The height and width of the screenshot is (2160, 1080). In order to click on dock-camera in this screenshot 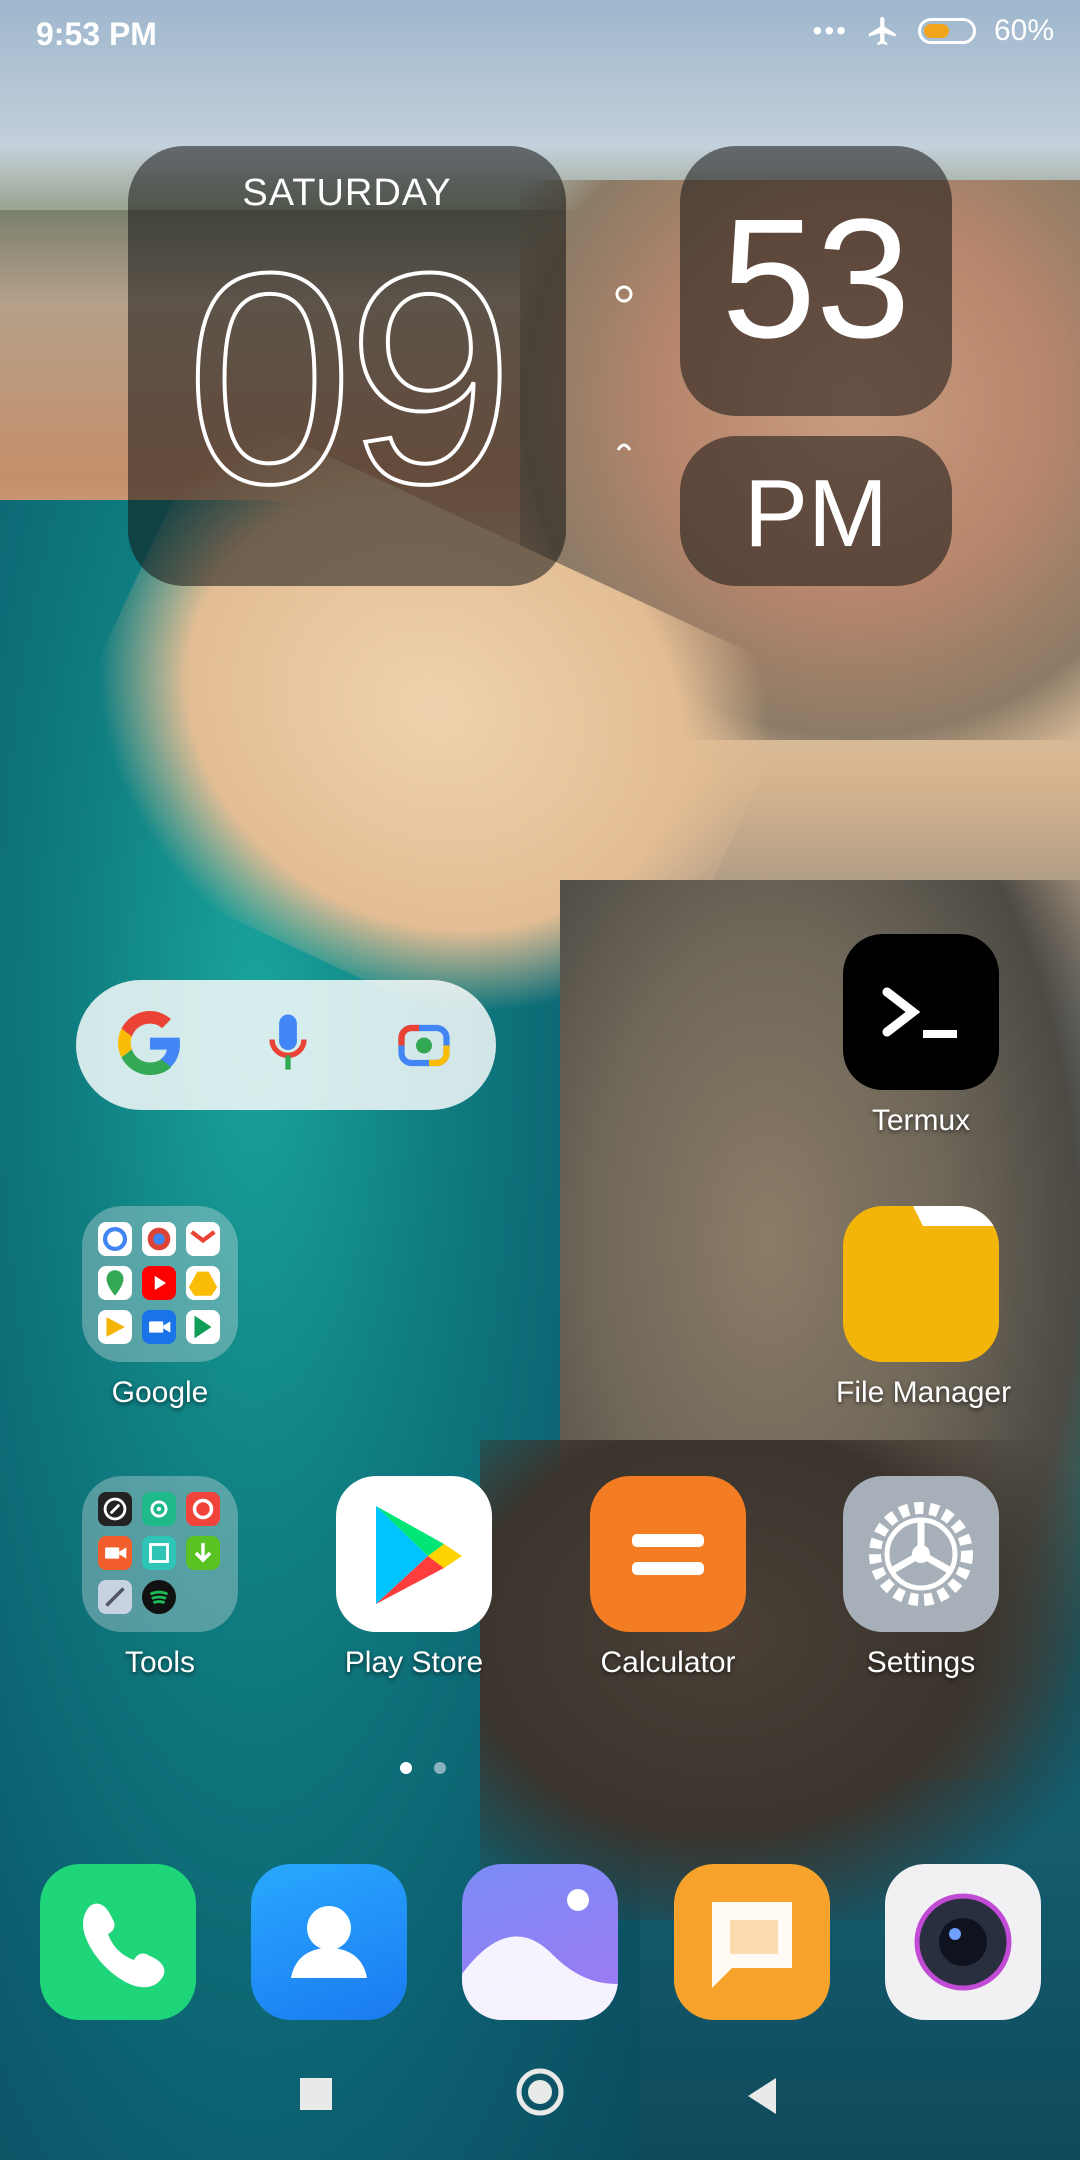, I will do `click(963, 1942)`.